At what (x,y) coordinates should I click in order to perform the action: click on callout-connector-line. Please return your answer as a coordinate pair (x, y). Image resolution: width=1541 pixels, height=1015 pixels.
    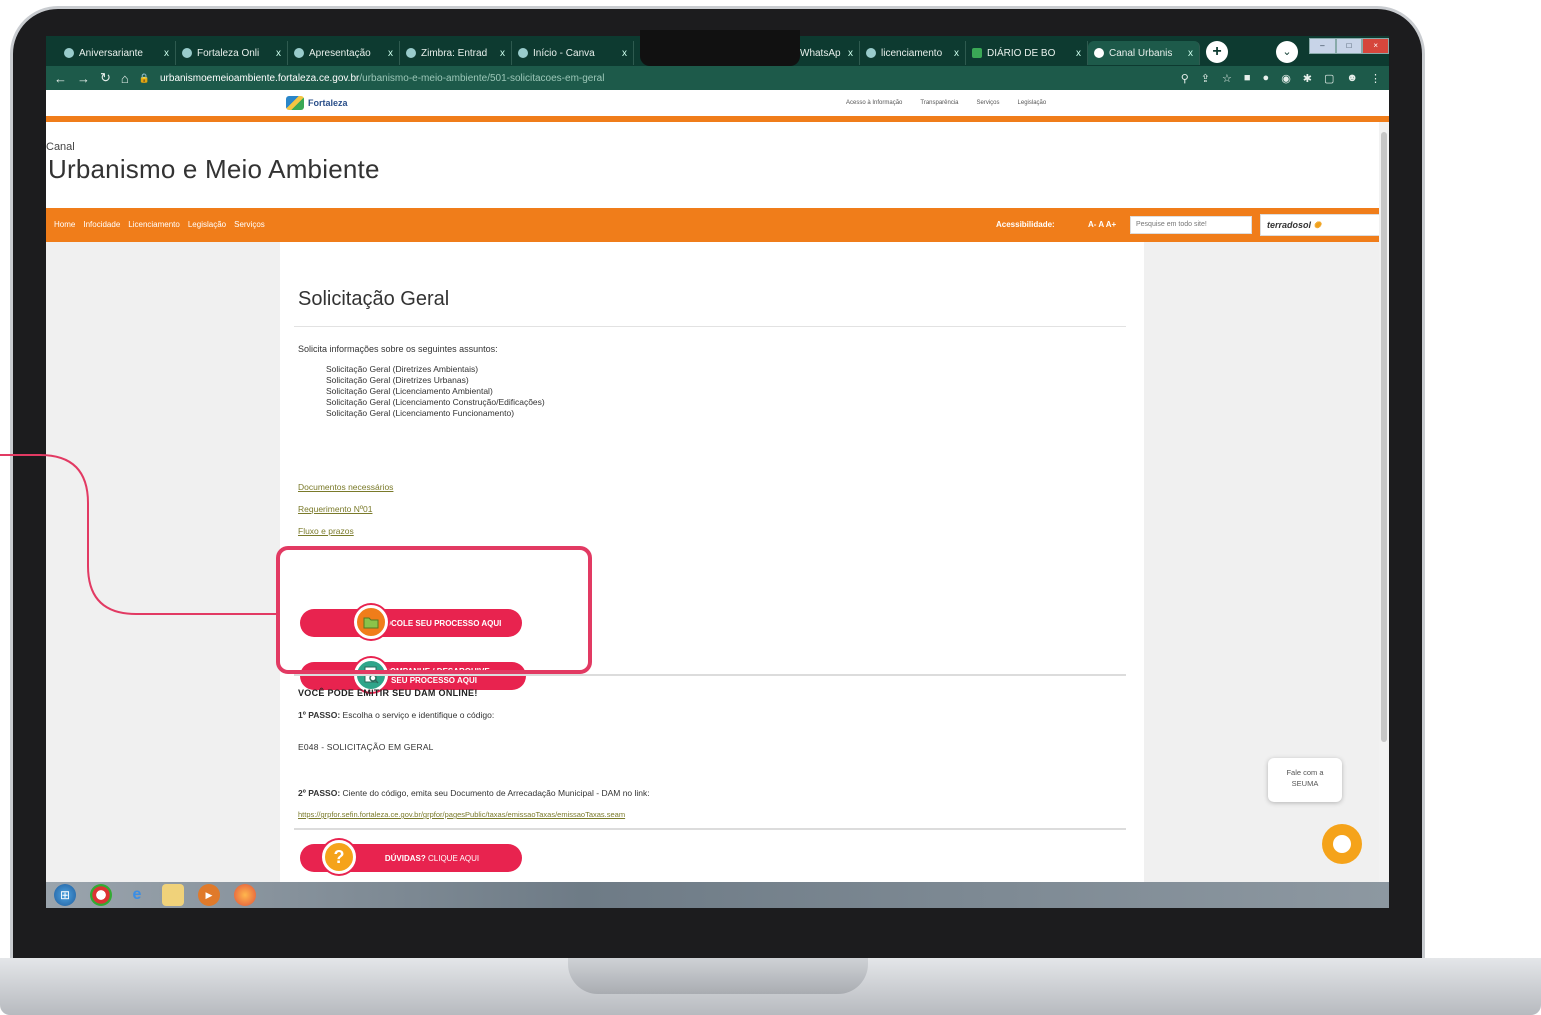
    Looking at the image, I should click on (139, 534).